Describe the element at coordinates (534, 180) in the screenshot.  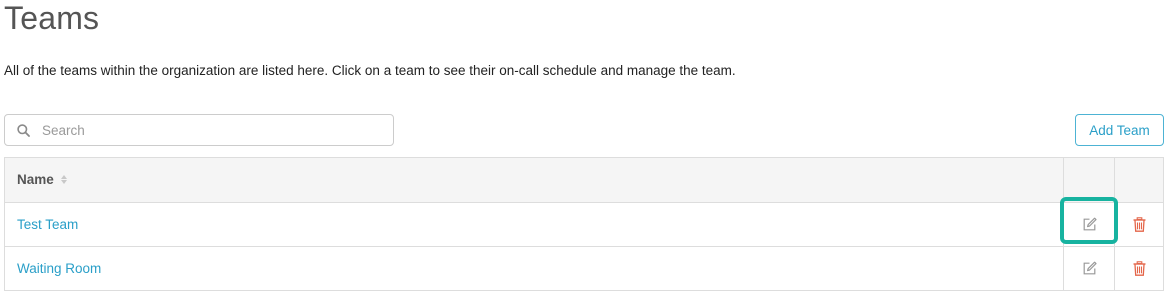
I see `name-column-header: Name` at that location.